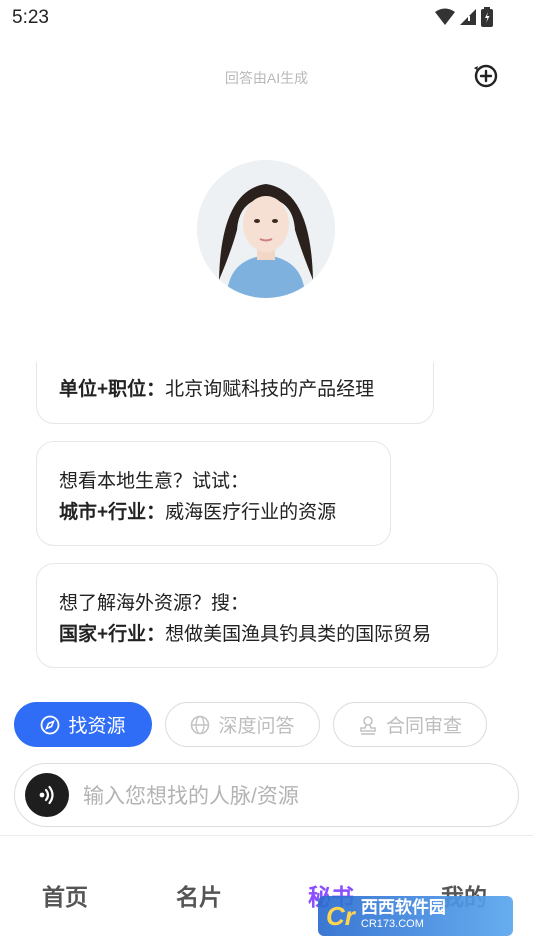 Image resolution: width=533 pixels, height=948 pixels. I want to click on globe-icon, so click(200, 724).